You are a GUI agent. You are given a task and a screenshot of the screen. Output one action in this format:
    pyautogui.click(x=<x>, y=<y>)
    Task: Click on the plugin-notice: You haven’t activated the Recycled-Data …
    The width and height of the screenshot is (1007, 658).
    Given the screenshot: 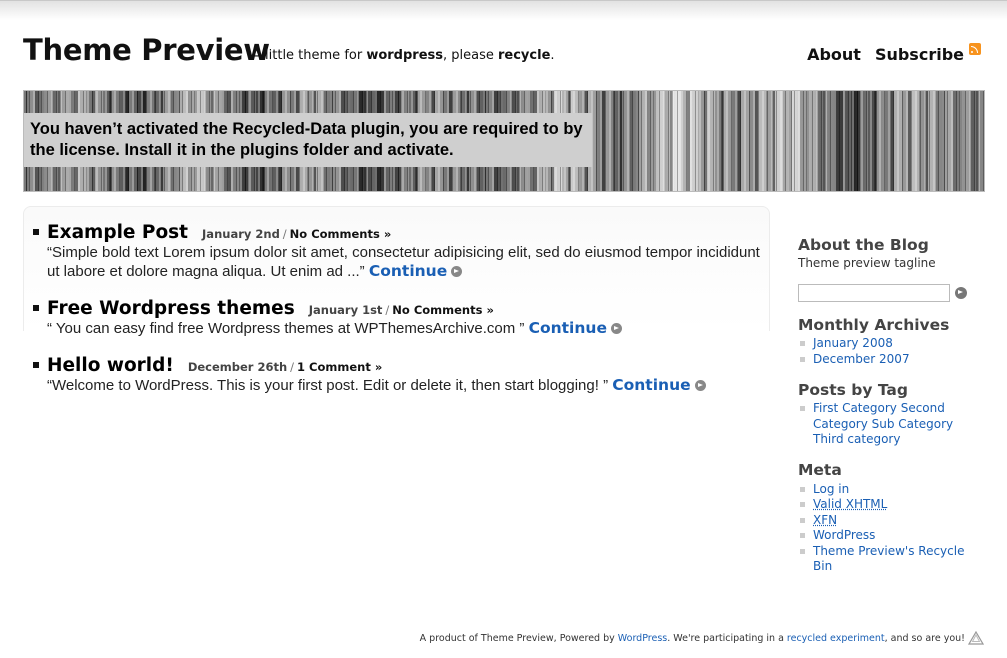 What is the action you would take?
    pyautogui.click(x=308, y=140)
    